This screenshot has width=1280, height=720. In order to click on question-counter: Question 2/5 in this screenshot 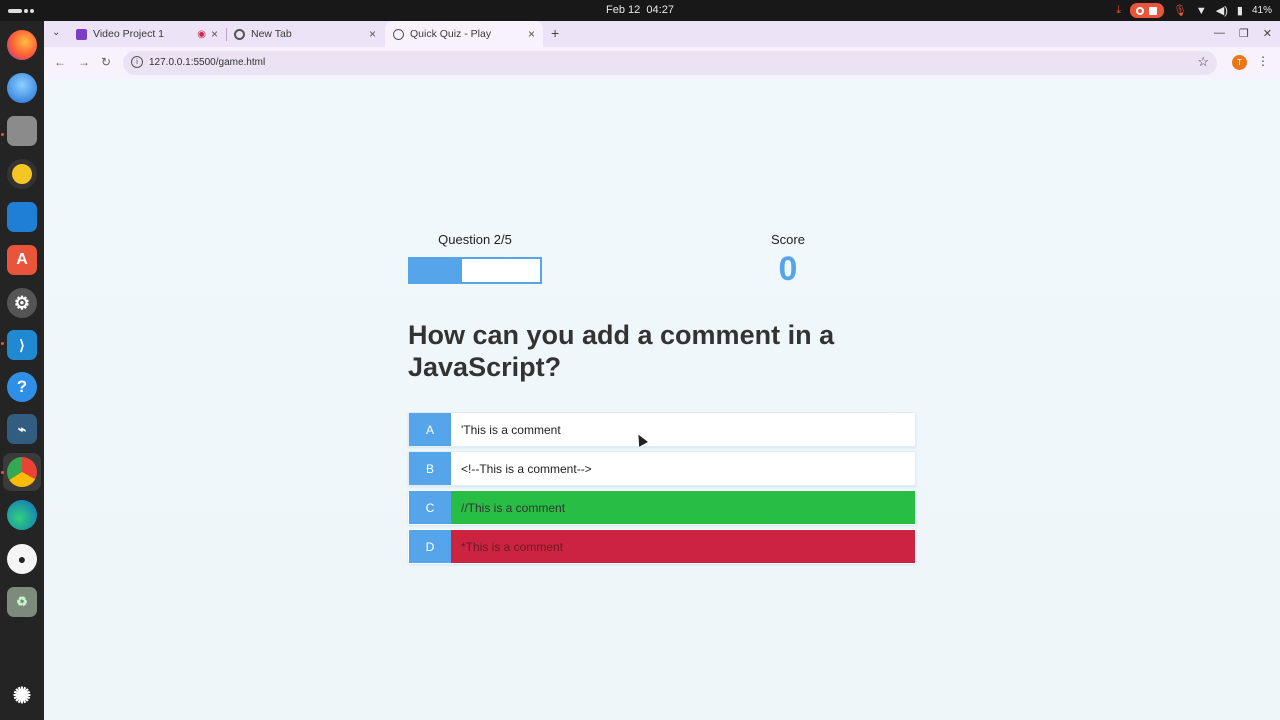, I will do `click(475, 239)`.